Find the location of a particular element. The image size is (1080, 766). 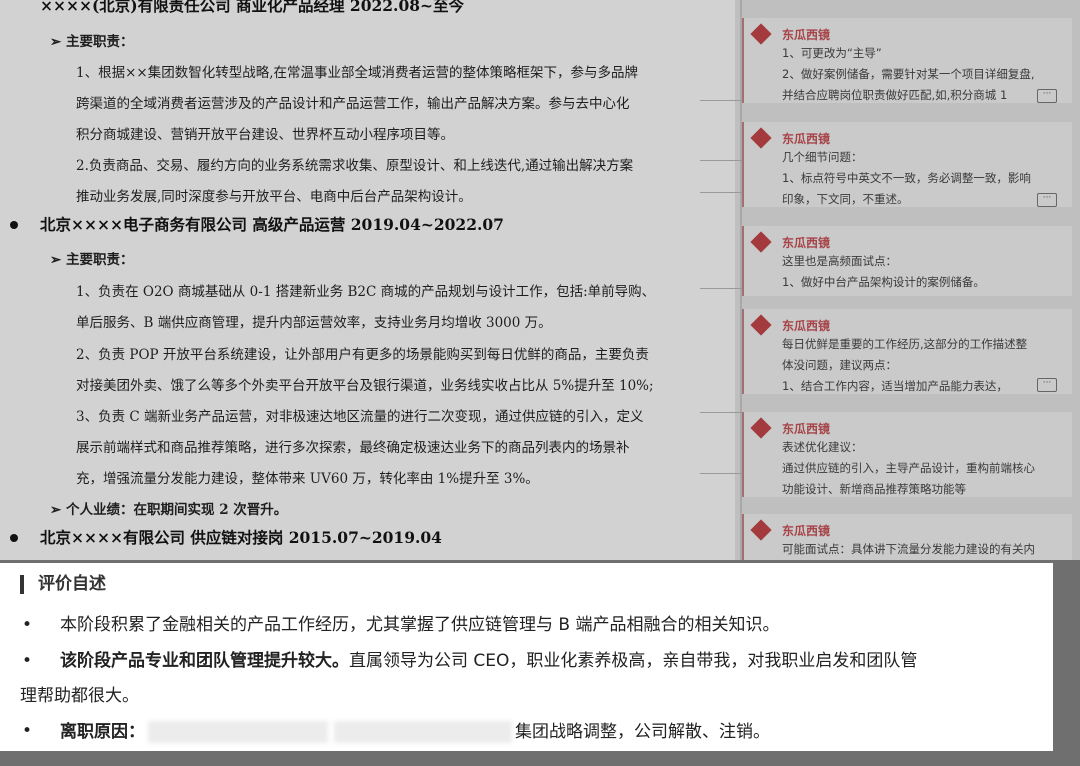

comment-card: 东瓜西镜 这里也是高频面试点： 1、做好中台产品架构设计的案例储备。 is located at coordinates (907, 261).